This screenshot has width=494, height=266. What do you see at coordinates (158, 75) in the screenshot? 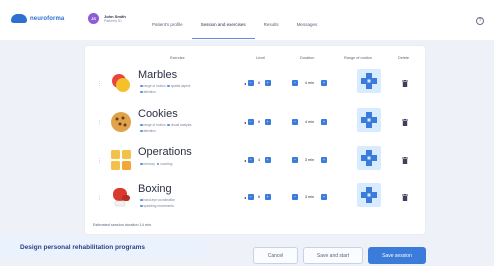
I see `exercise-name: Marbles` at bounding box center [158, 75].